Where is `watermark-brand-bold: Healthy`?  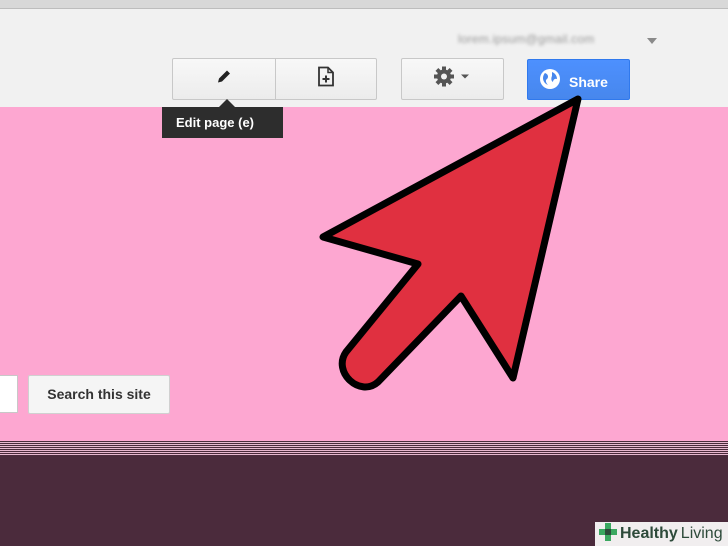
watermark-brand-bold: Healthy is located at coordinates (649, 533).